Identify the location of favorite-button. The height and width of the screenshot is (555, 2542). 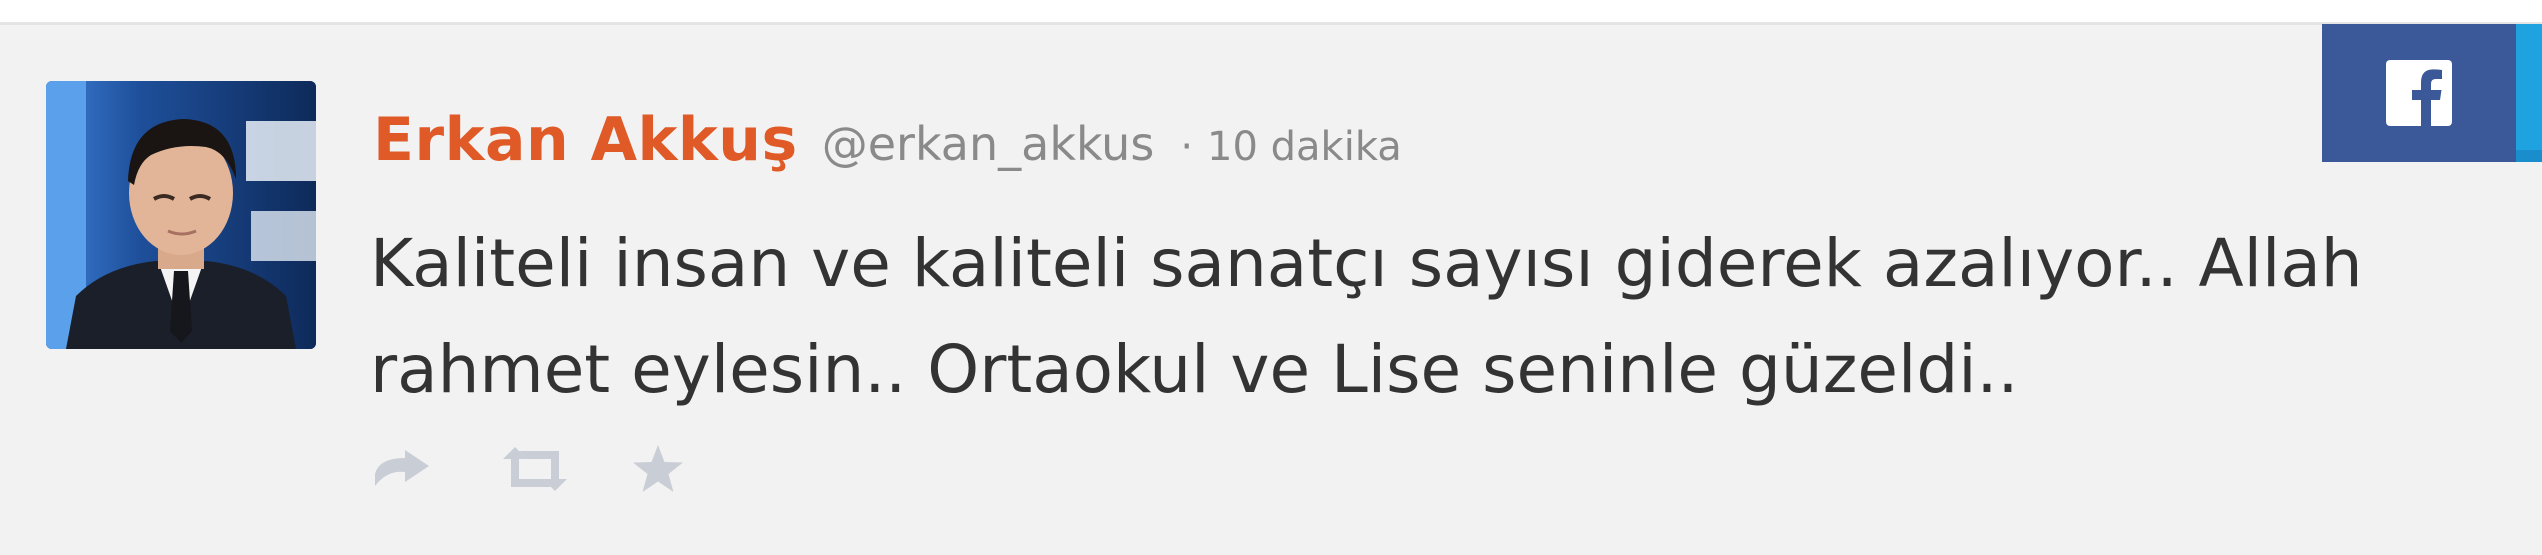
(658, 469).